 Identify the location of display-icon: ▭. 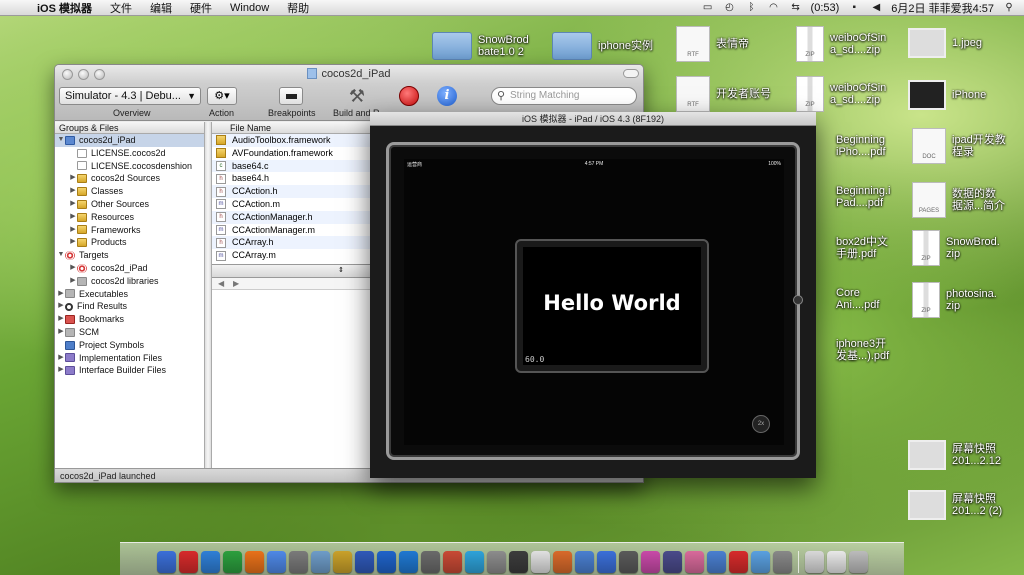
(708, 7).